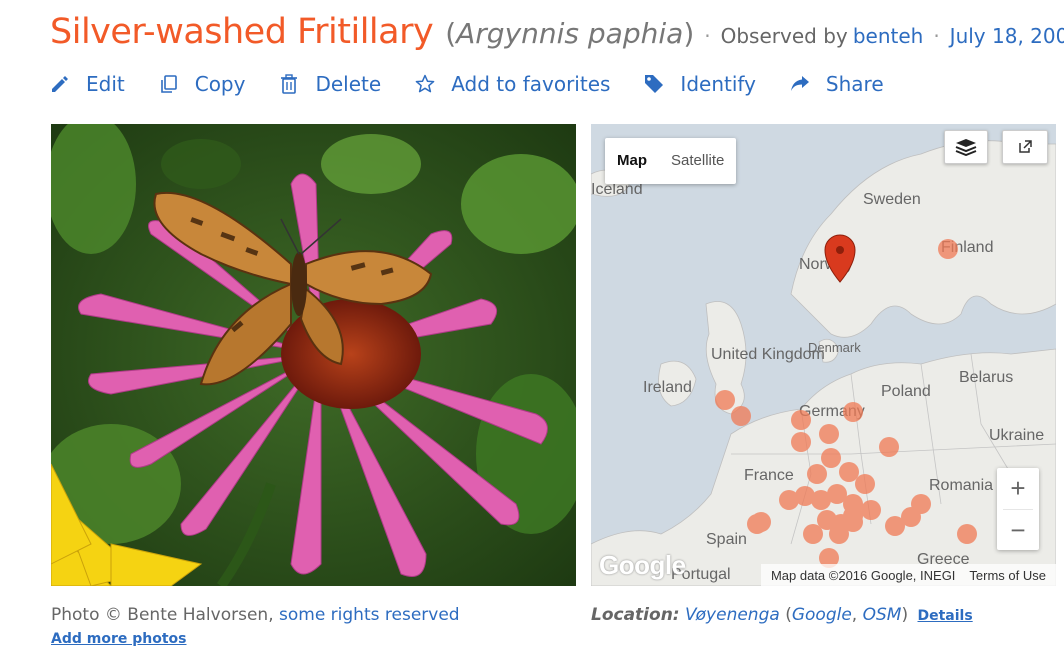  Describe the element at coordinates (1018, 488) in the screenshot. I see `zoom-in-button: +` at that location.